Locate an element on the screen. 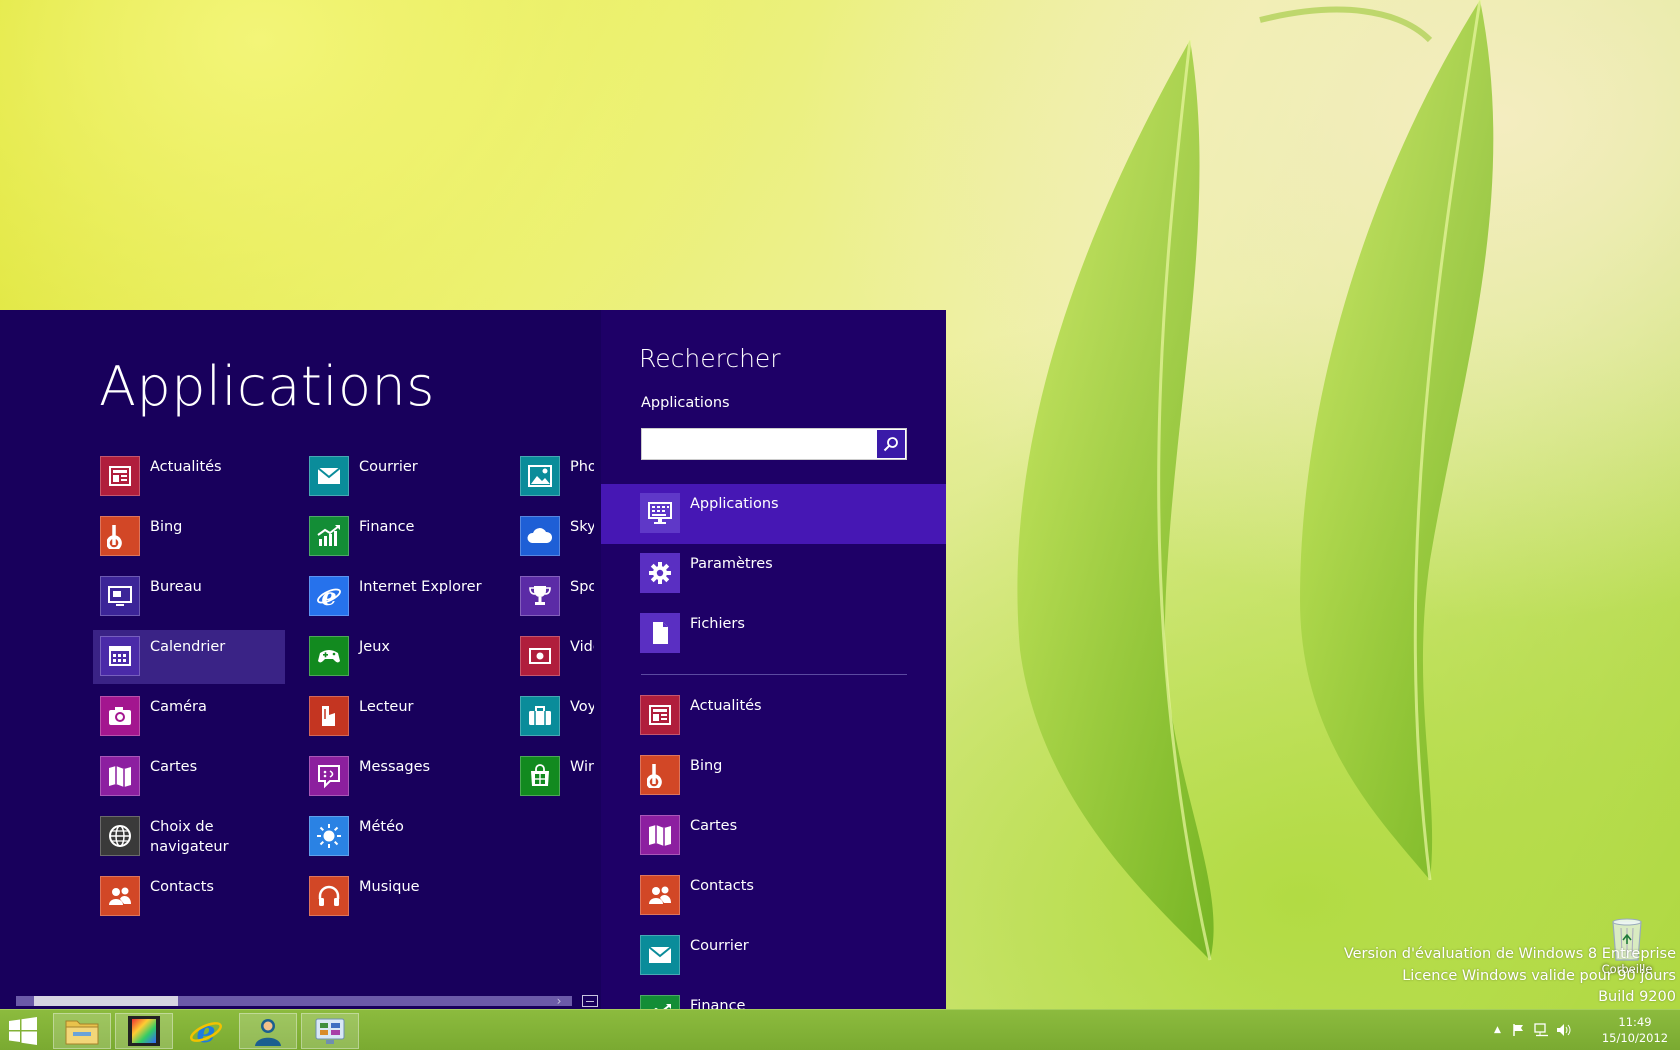  clock-date: 15/10/2012 is located at coordinates (1635, 1038).